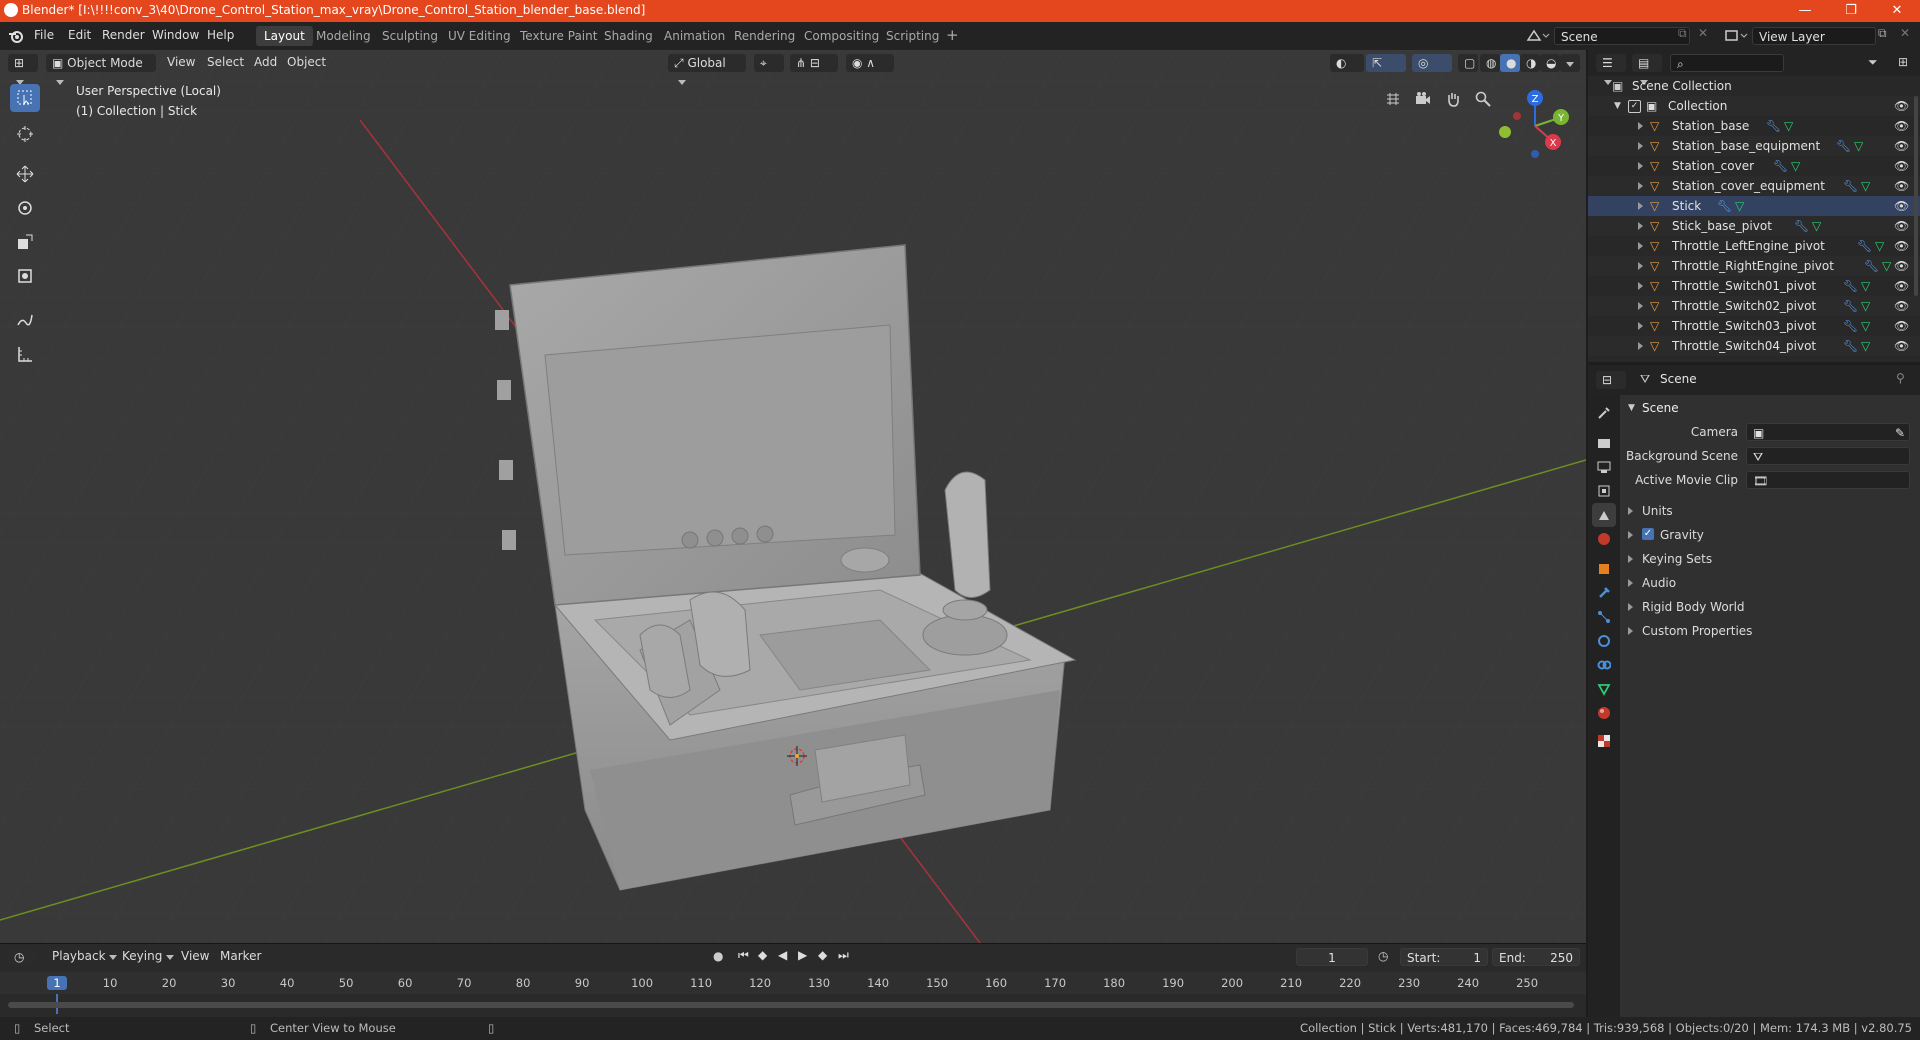  Describe the element at coordinates (694, 36) in the screenshot. I see `tab-animation: Animation` at that location.